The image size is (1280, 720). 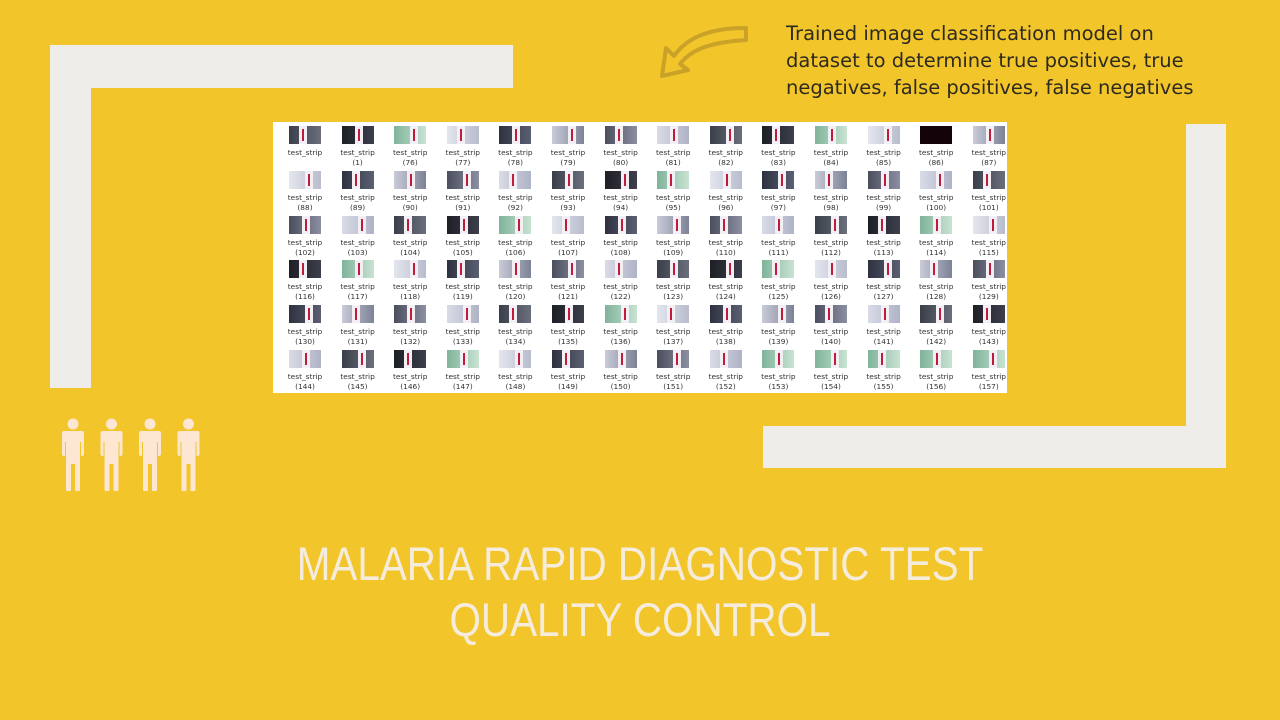 I want to click on image-tile: test_strip (142), so click(x=936, y=325).